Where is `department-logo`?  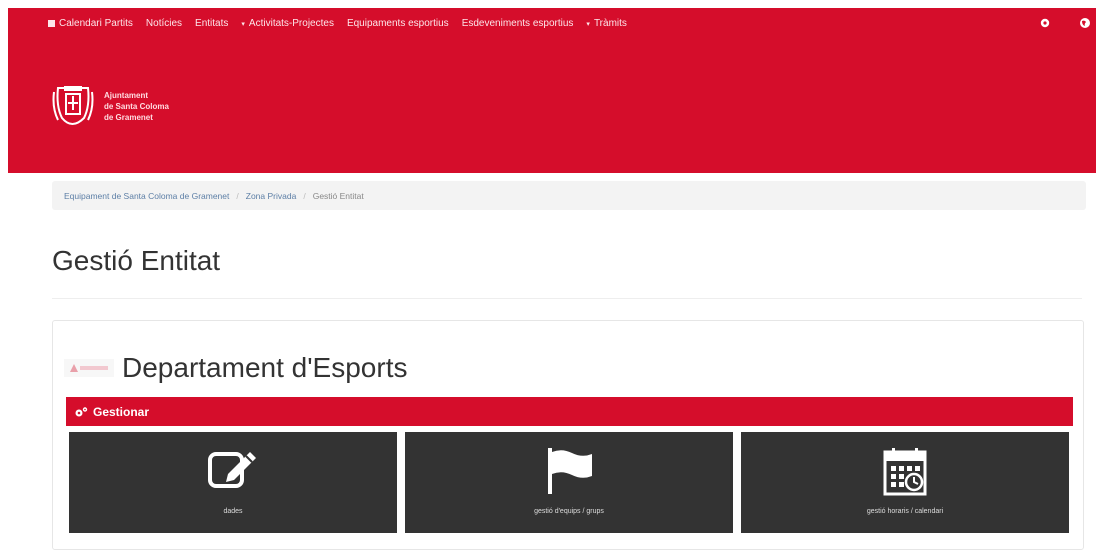
department-logo is located at coordinates (89, 368).